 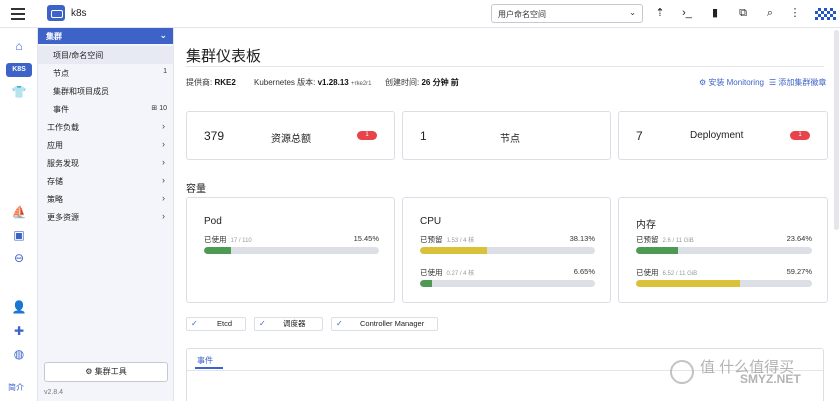 What do you see at coordinates (55, 199) in the screenshot?
I see `nav-item-label: 策略` at bounding box center [55, 199].